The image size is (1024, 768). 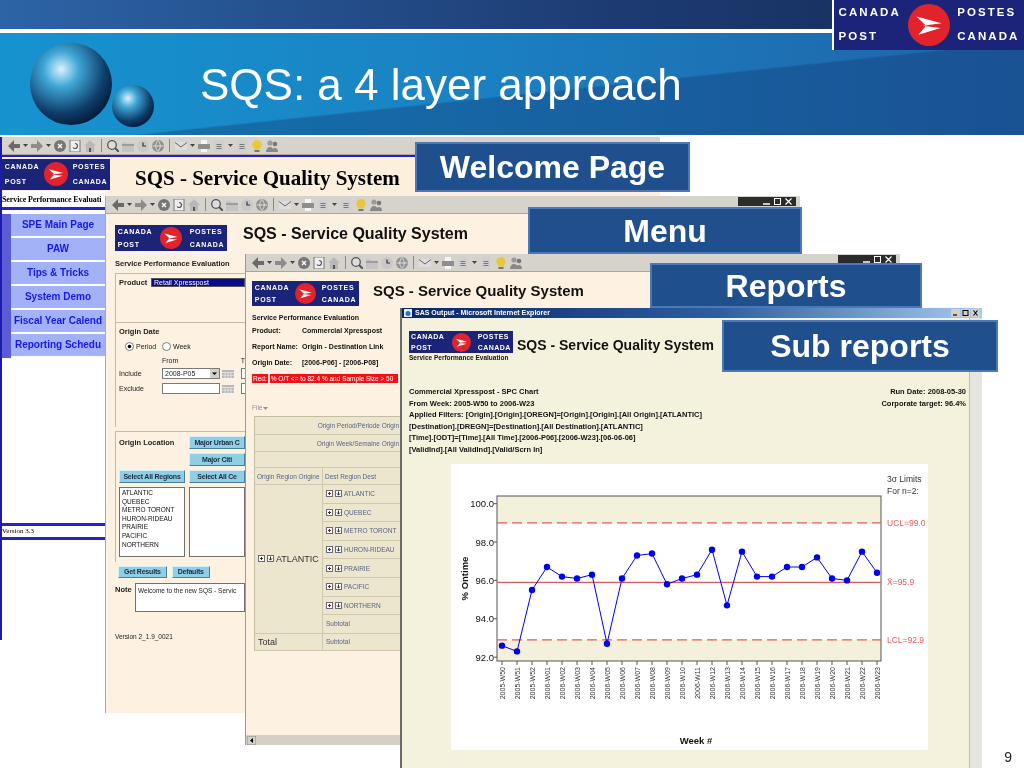 What do you see at coordinates (58, 250) in the screenshot?
I see `nav-link: PAW` at bounding box center [58, 250].